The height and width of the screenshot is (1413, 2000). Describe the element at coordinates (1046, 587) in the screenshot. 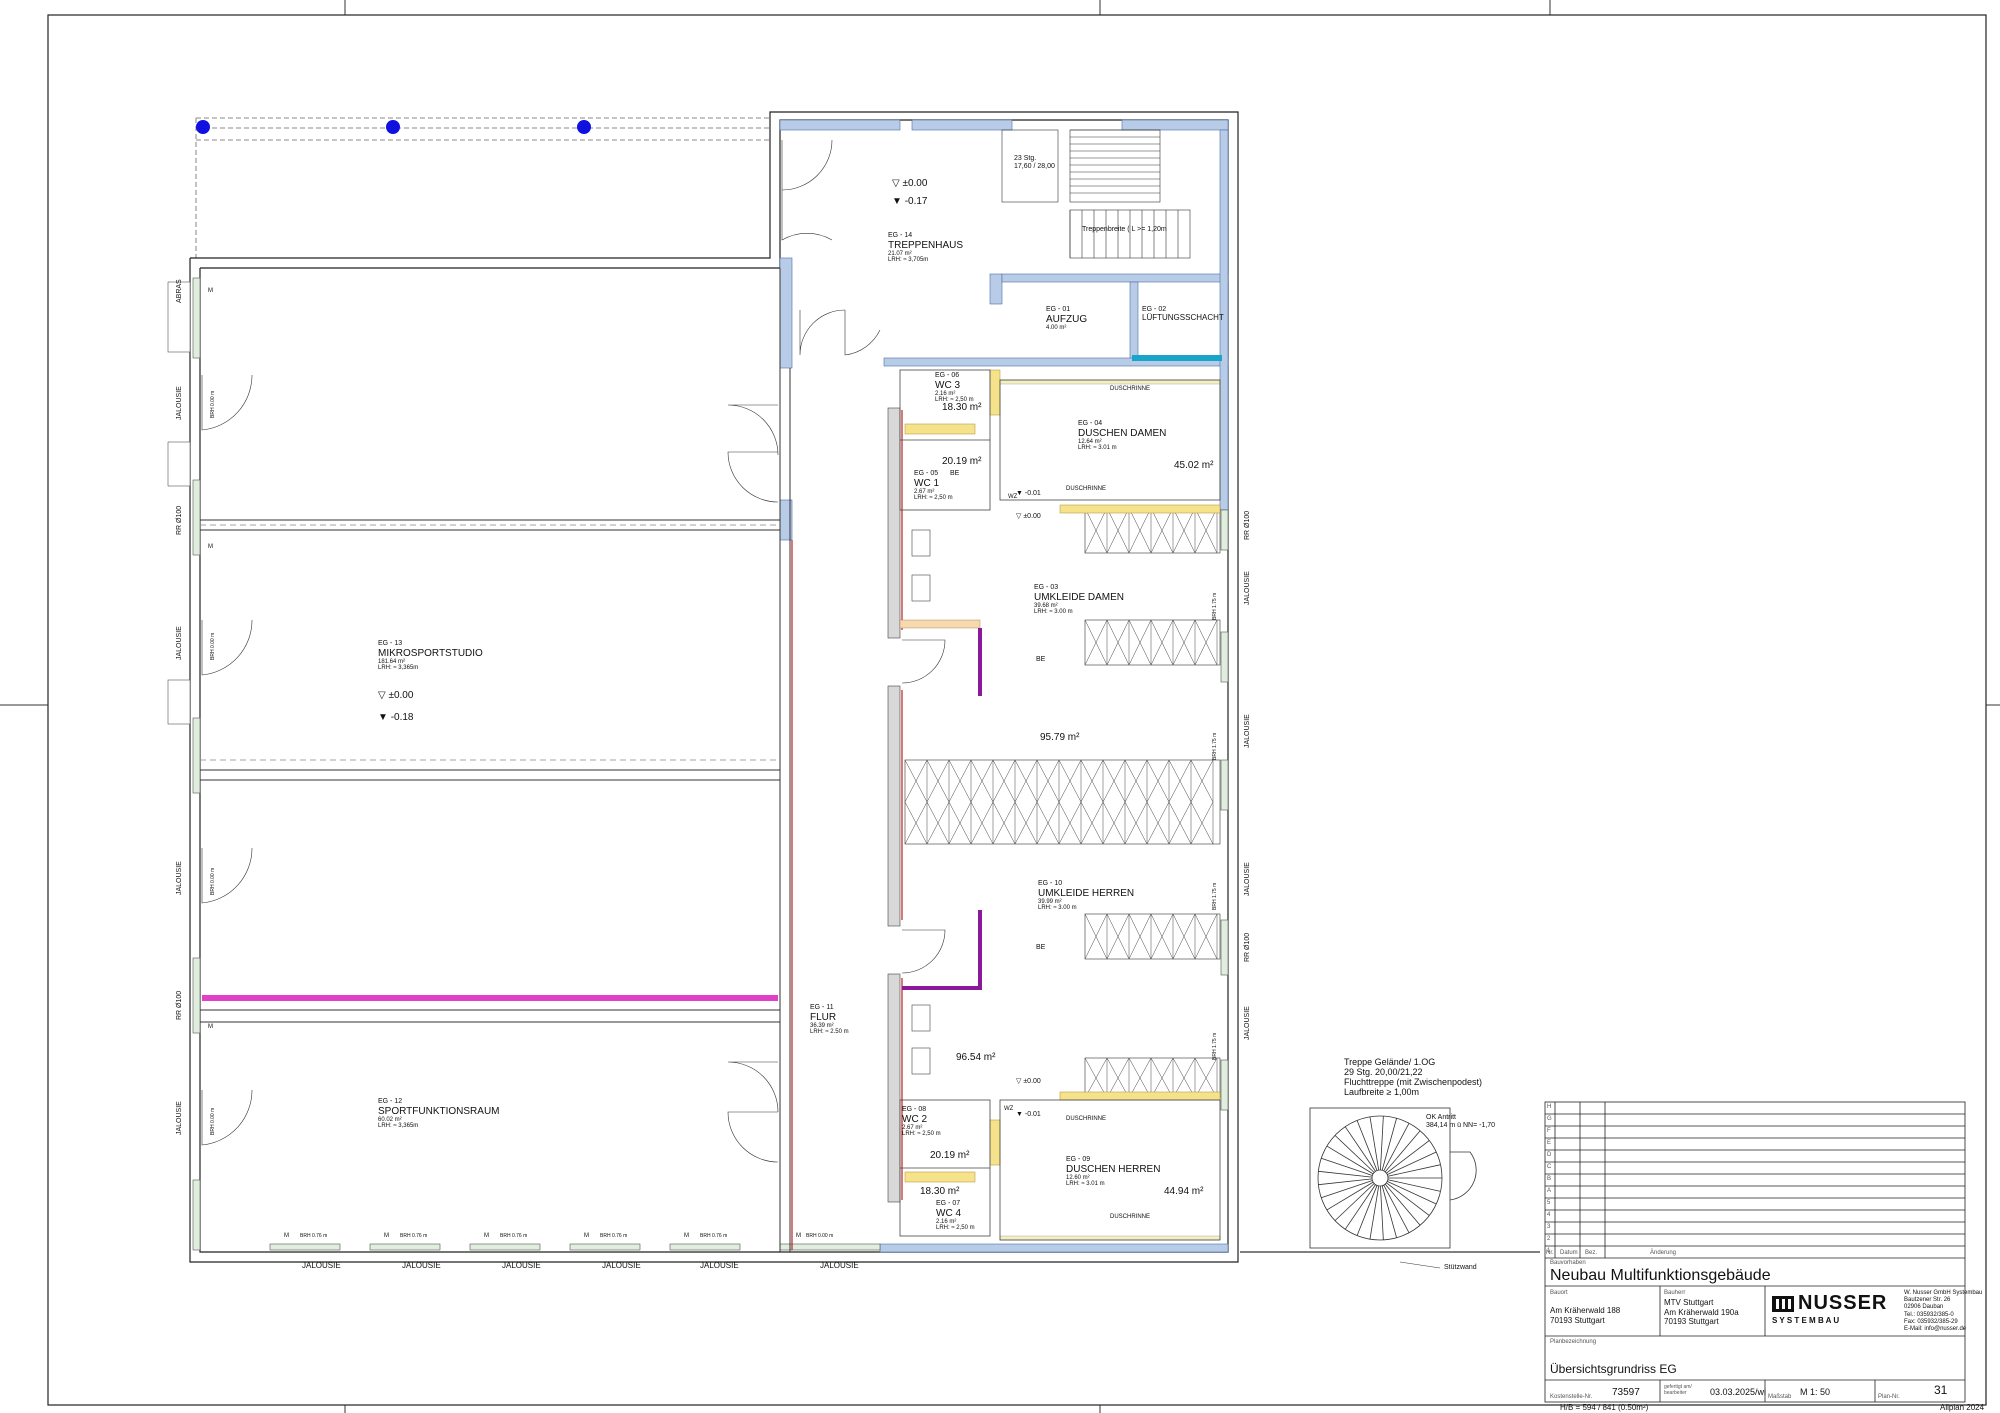

I see `room-code: EG - 03` at that location.